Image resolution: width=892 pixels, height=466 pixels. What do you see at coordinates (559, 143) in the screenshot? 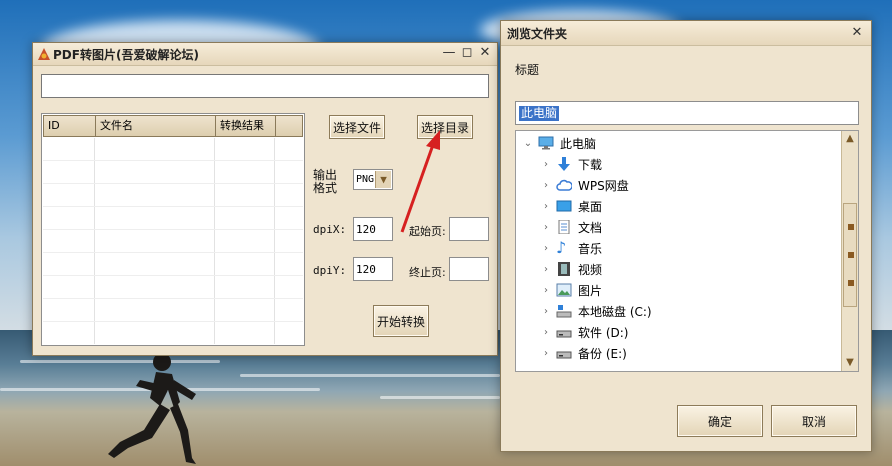
I see `tree-item-this-pc: ⌄ 此电脑` at bounding box center [559, 143].